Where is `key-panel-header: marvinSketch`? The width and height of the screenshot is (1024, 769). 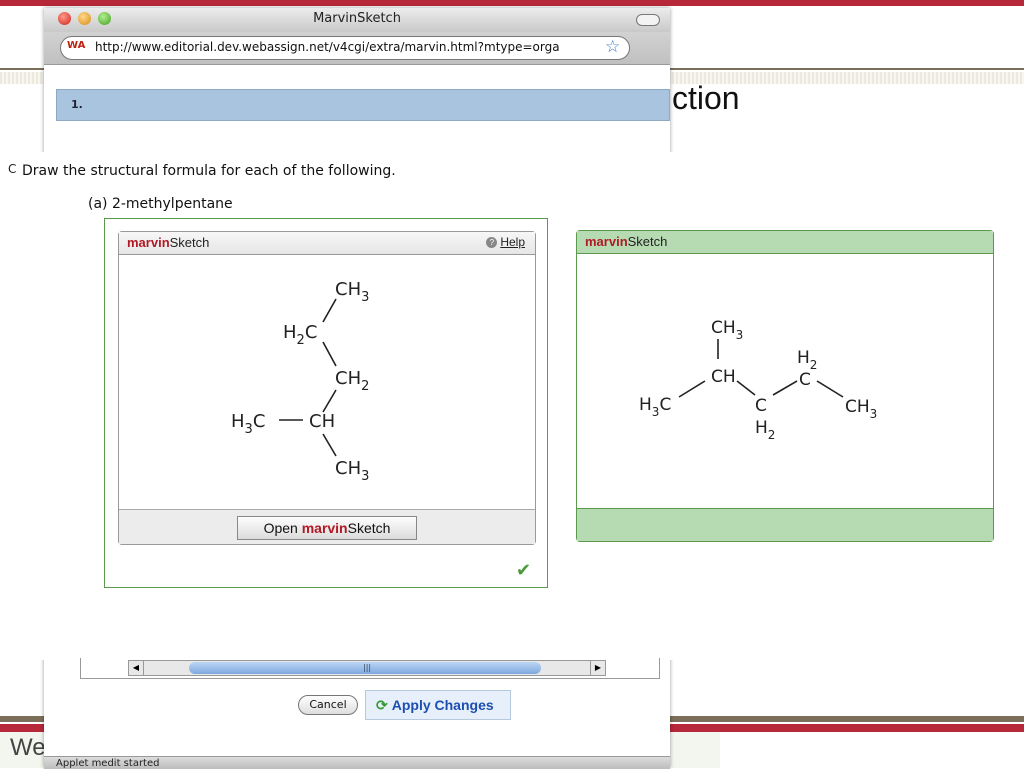
key-panel-header: marvinSketch is located at coordinates (785, 242).